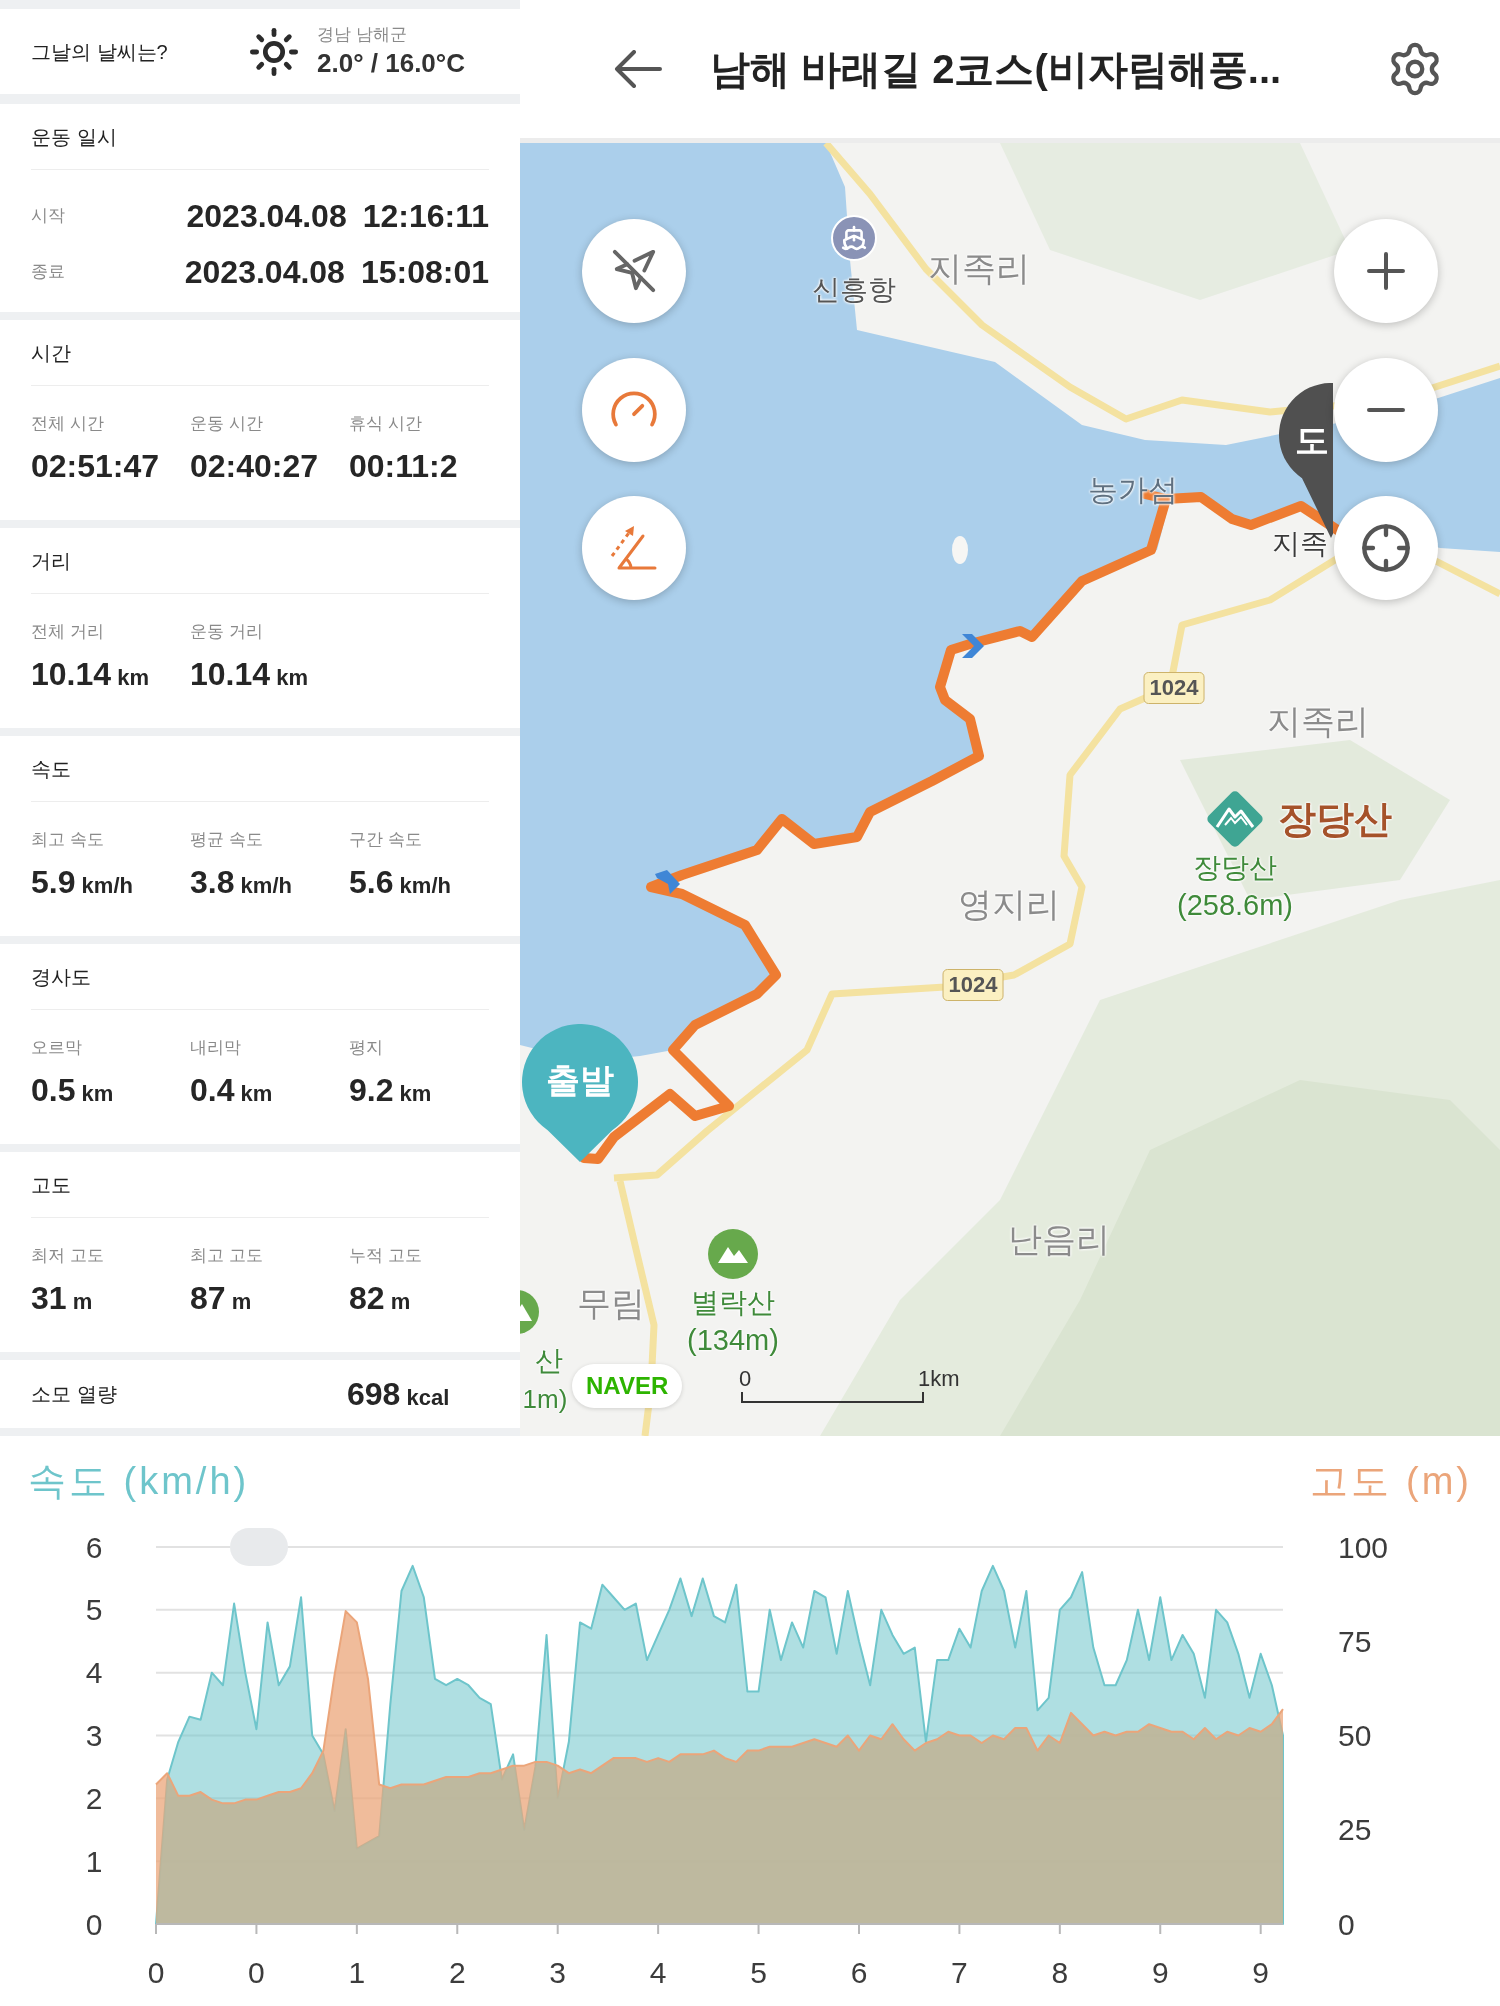 Image resolution: width=1500 pixels, height=2006 pixels. I want to click on row-label: 시작, so click(48, 216).